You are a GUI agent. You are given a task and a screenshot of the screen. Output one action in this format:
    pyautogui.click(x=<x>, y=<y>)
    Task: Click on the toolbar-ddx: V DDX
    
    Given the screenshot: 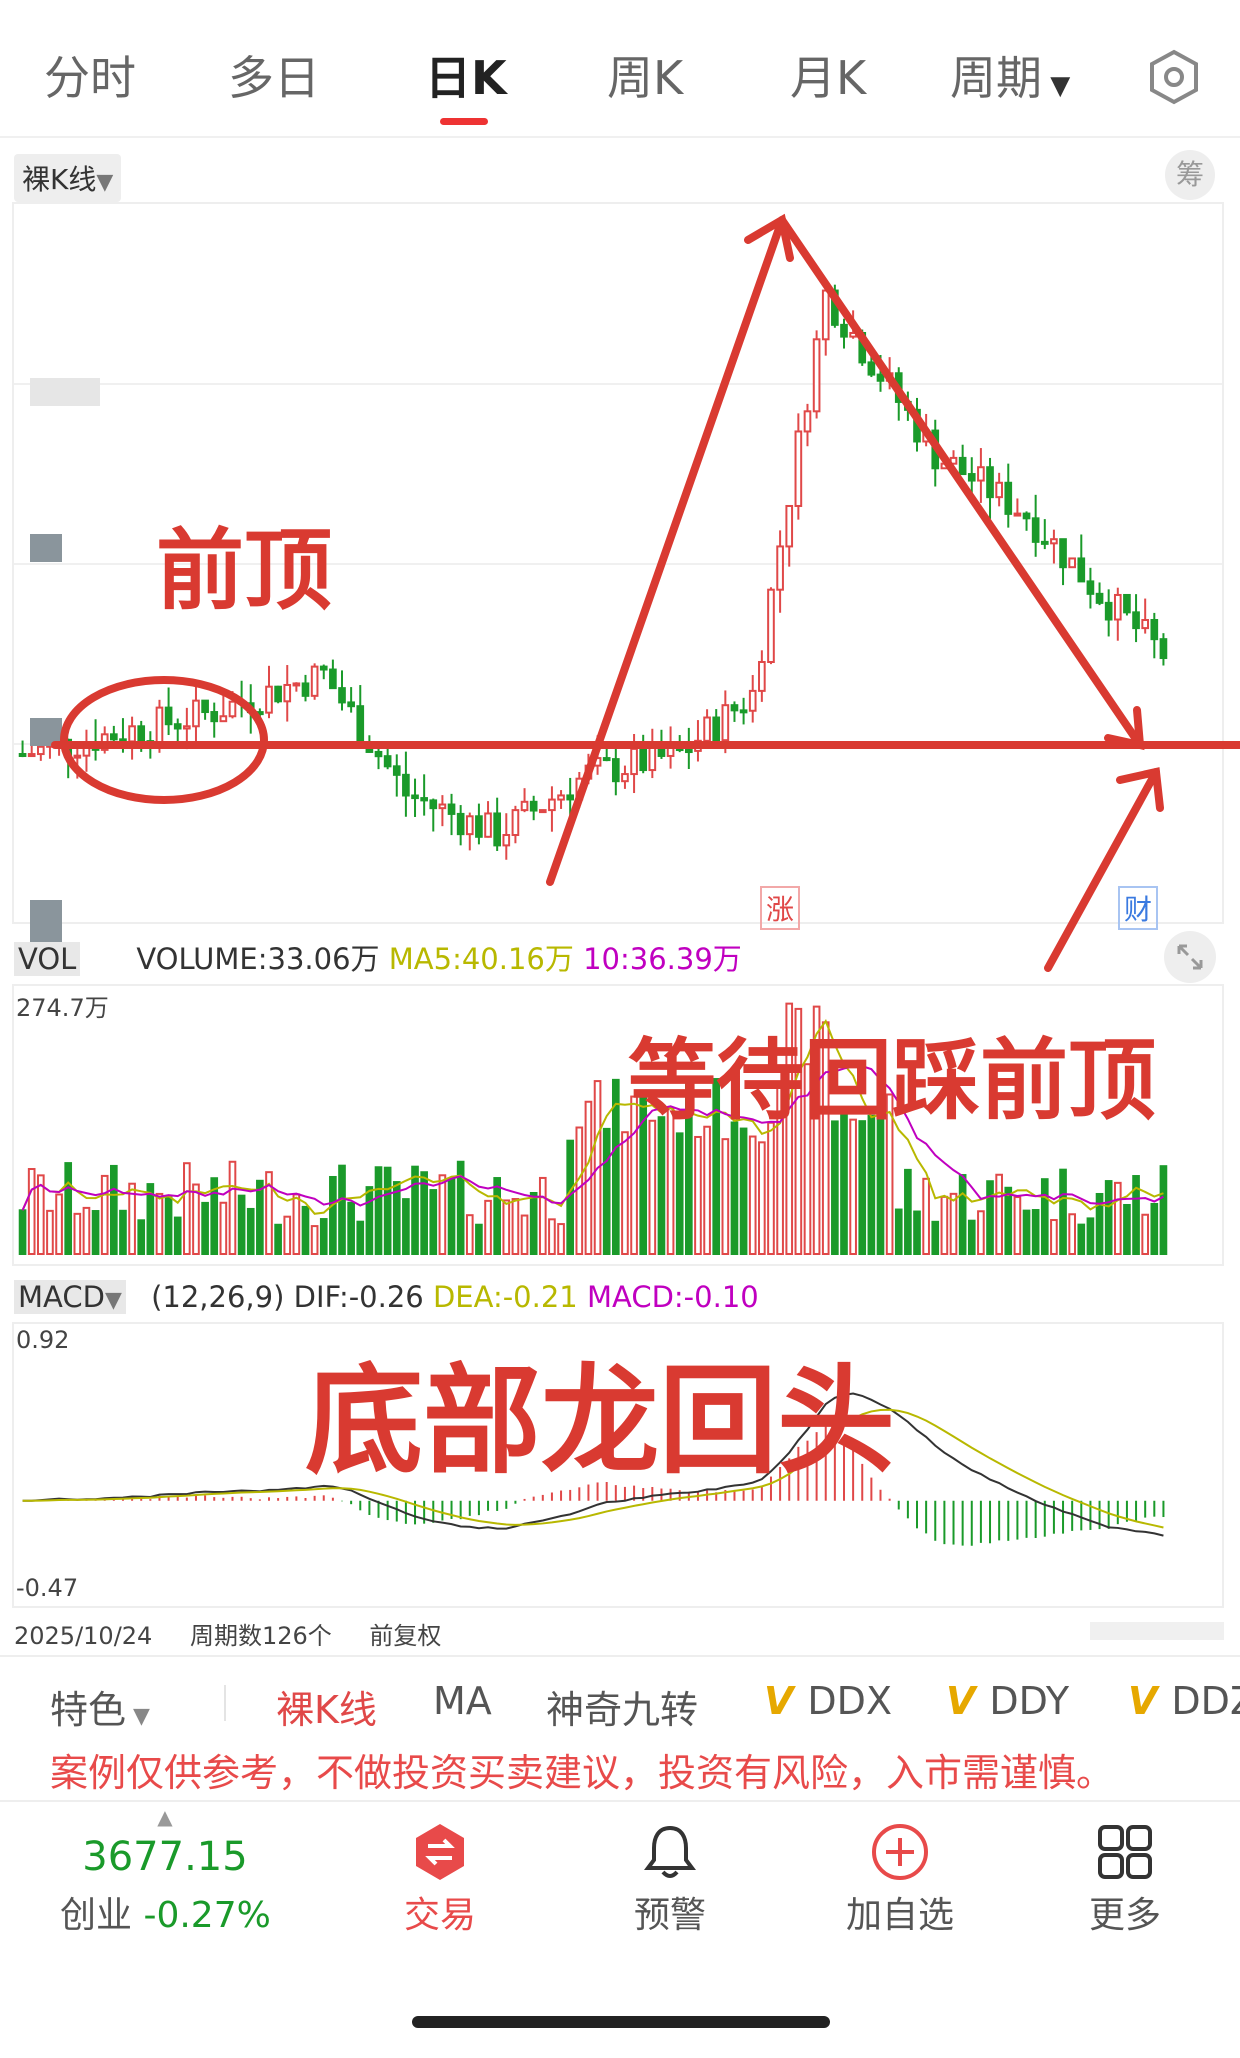 What is the action you would take?
    pyautogui.click(x=828, y=1701)
    